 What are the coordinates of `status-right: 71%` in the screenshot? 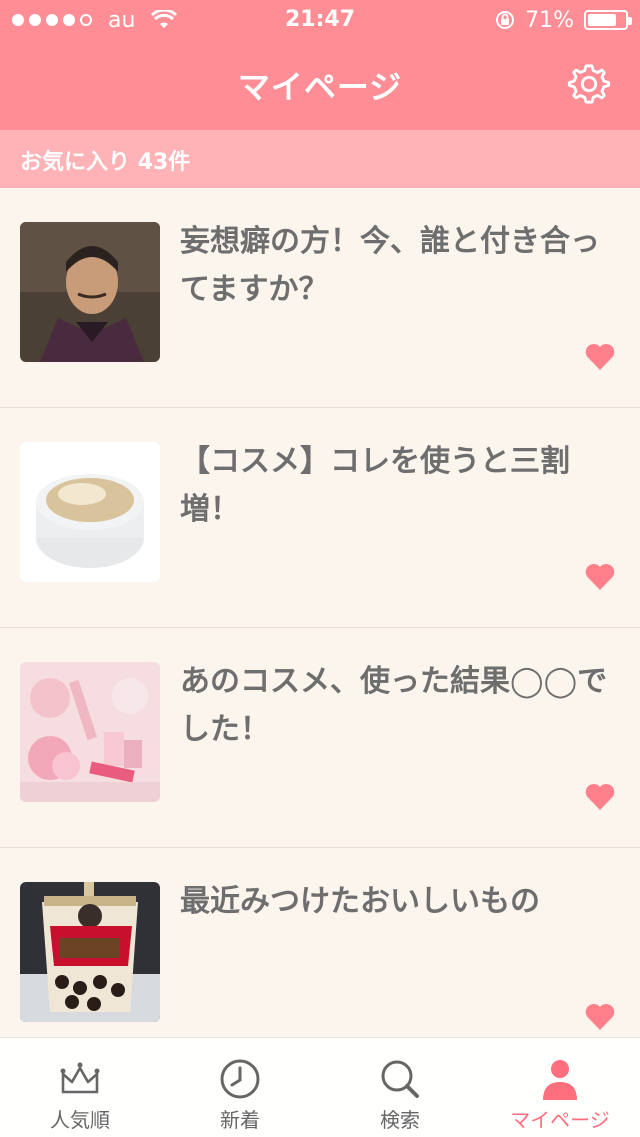 It's located at (563, 20).